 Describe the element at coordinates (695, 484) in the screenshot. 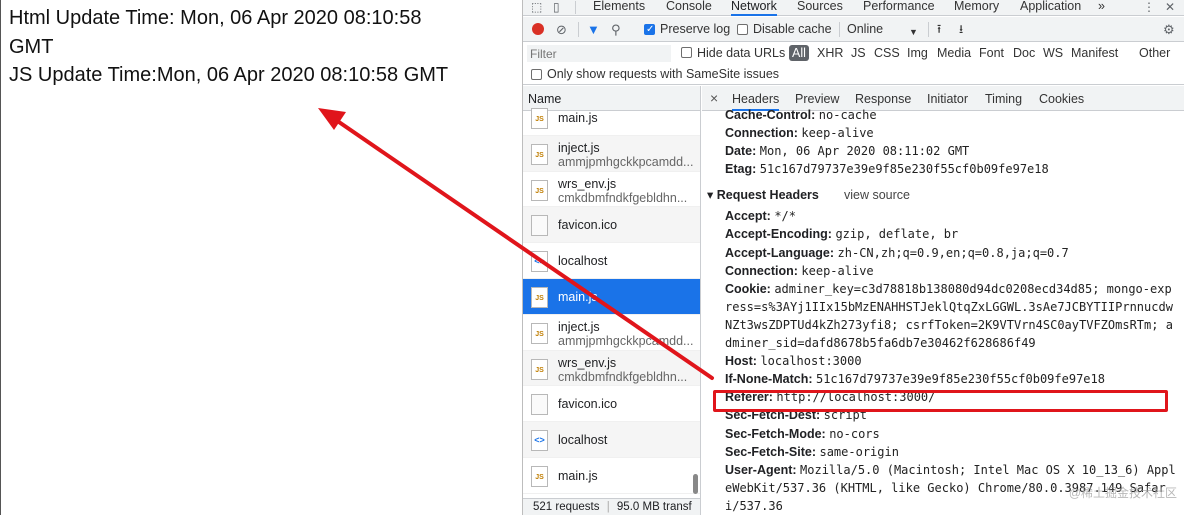

I see `scrollbar` at that location.